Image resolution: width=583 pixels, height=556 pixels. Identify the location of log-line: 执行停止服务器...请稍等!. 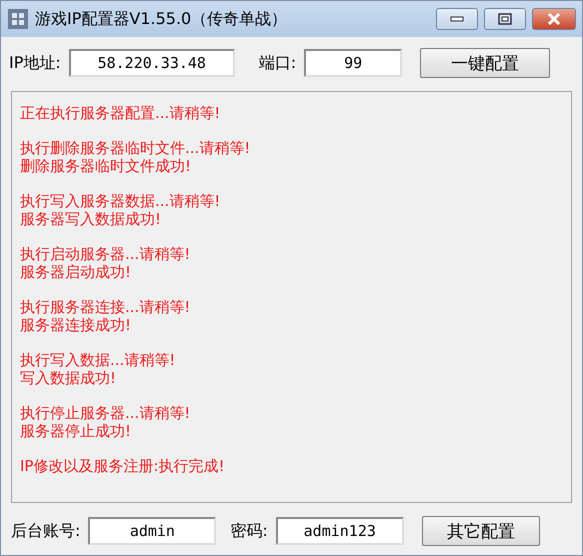
(106, 413).